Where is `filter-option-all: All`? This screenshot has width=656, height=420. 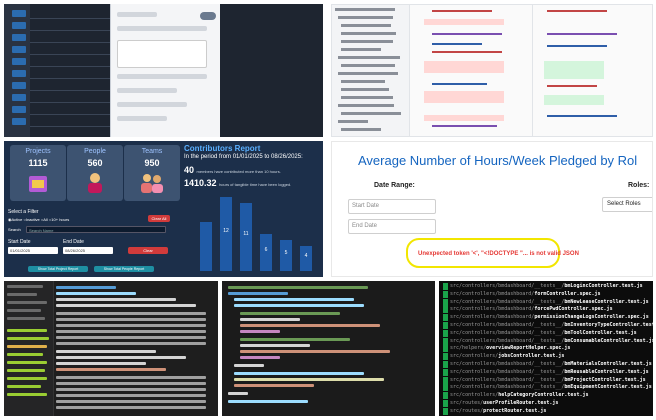
filter-option-all: All is located at coordinates (45, 219).